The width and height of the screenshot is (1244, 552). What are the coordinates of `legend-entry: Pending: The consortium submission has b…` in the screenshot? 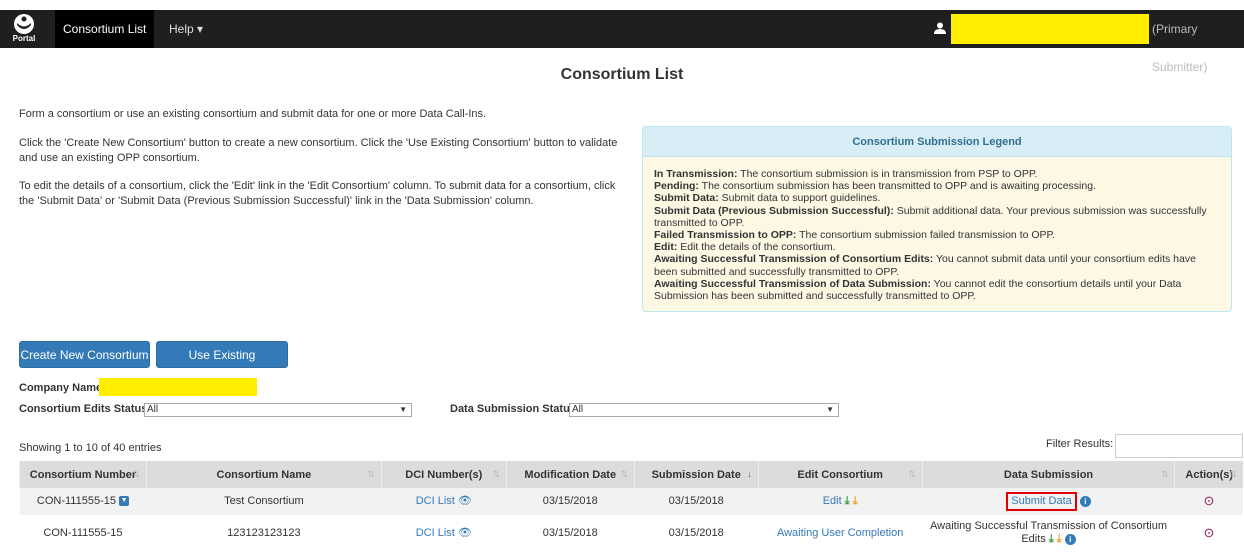 It's located at (875, 186).